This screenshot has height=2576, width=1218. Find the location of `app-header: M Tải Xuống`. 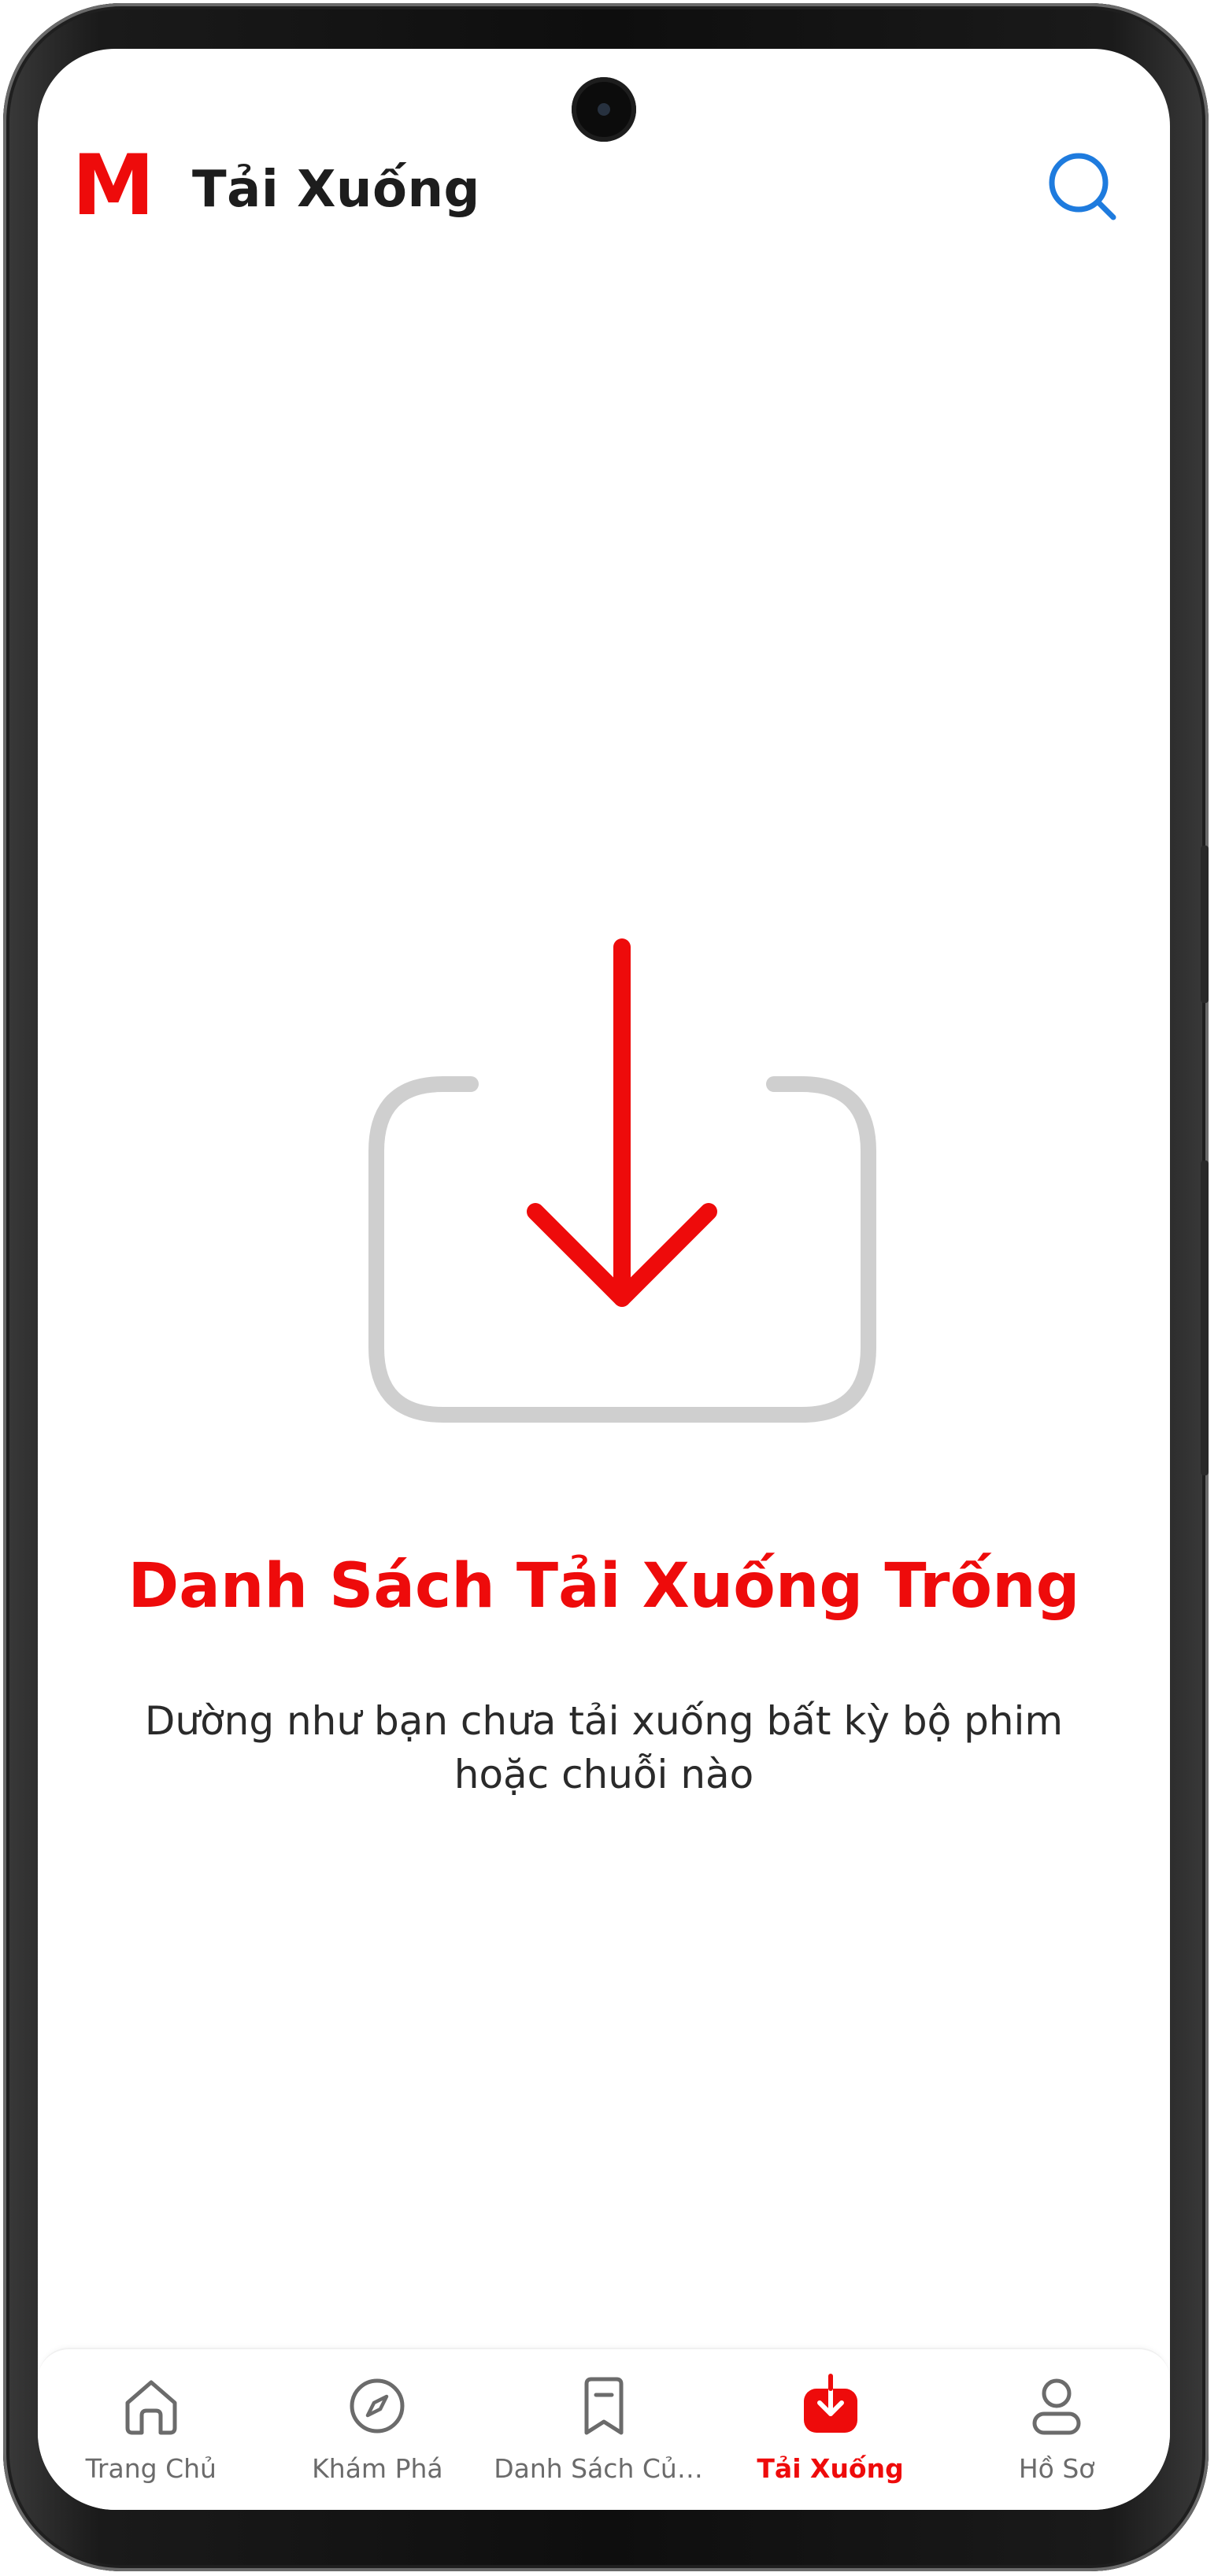

app-header: M Tải Xuống is located at coordinates (604, 194).